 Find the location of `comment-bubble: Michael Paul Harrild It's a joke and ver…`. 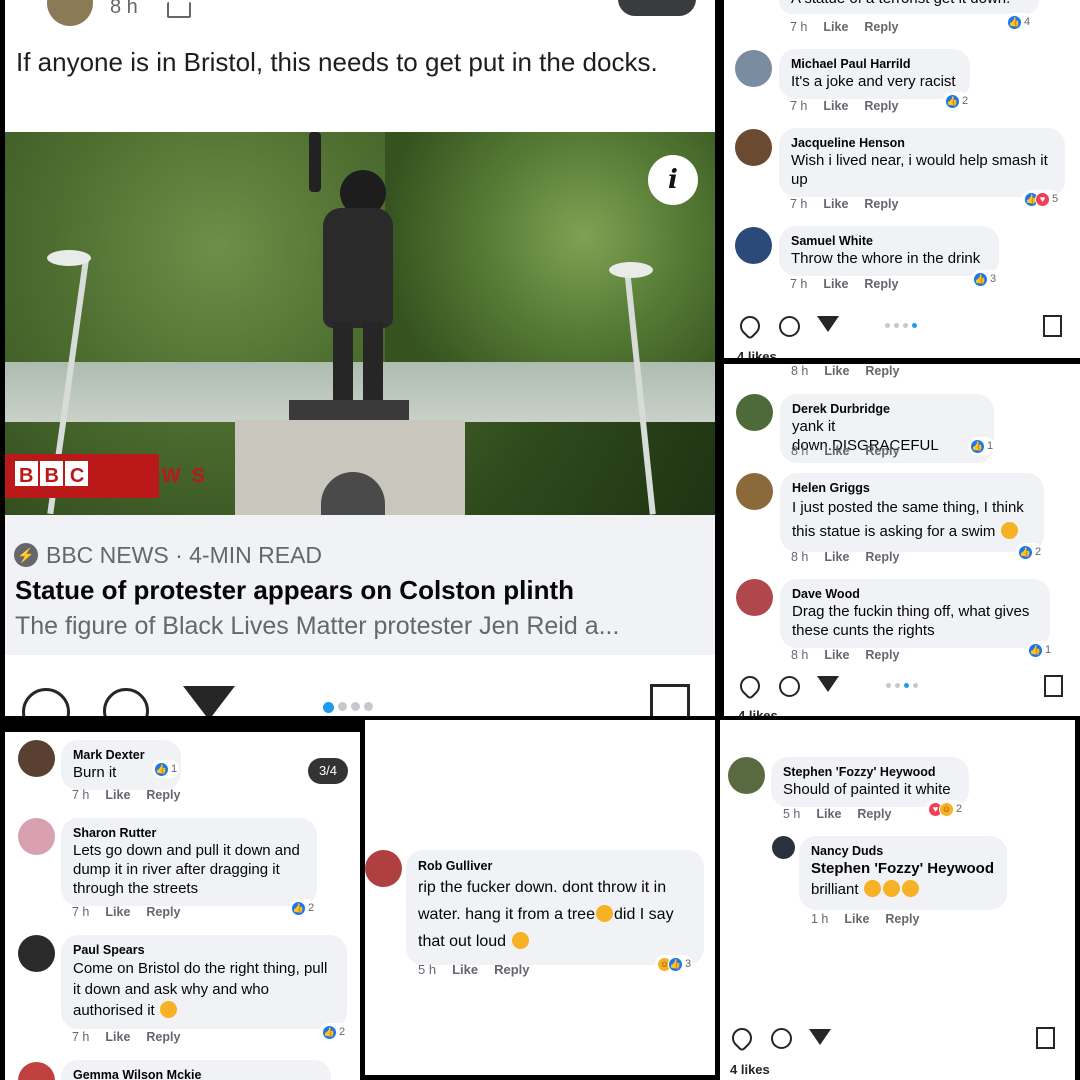

comment-bubble: Michael Paul Harrild It's a joke and ver… is located at coordinates (874, 74).